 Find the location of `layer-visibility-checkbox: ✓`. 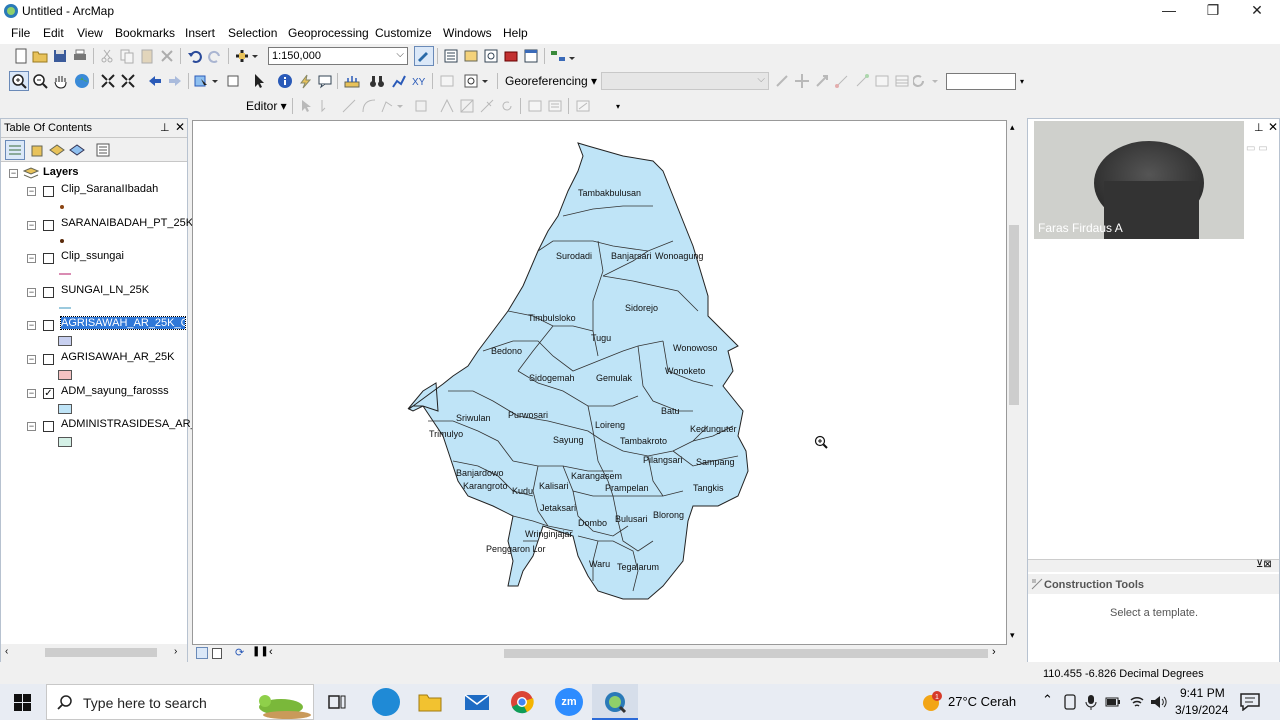

layer-visibility-checkbox: ✓ is located at coordinates (48, 393).